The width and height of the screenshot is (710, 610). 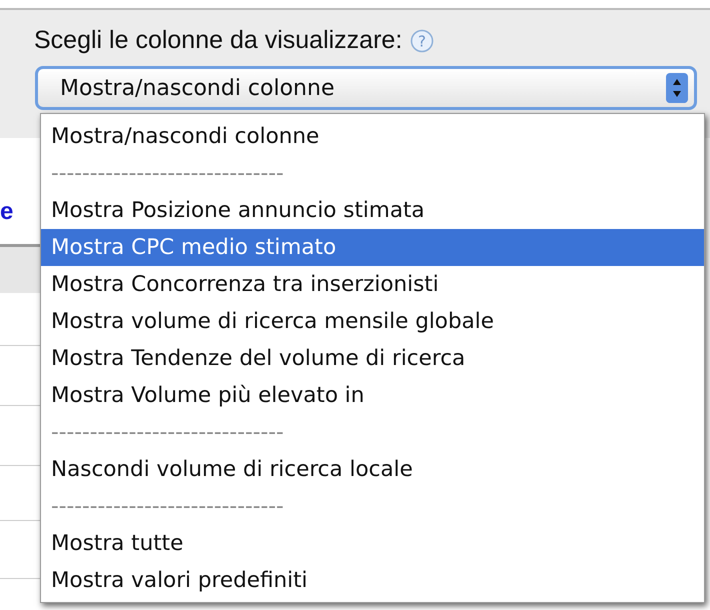 What do you see at coordinates (372, 284) in the screenshot?
I see `menu-option: Mostra Concorrenza tra inserzionisti` at bounding box center [372, 284].